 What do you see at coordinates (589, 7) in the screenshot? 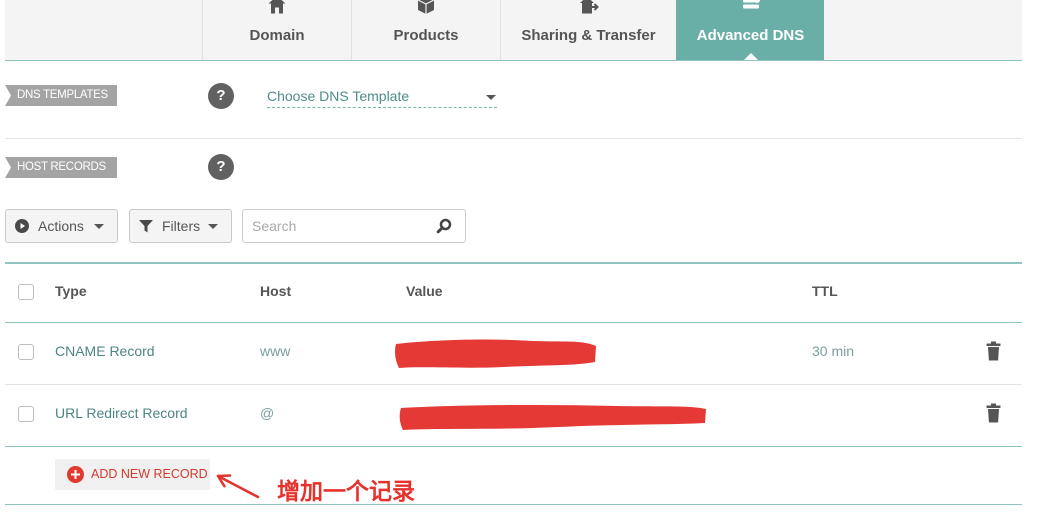
I see `share-icon` at bounding box center [589, 7].